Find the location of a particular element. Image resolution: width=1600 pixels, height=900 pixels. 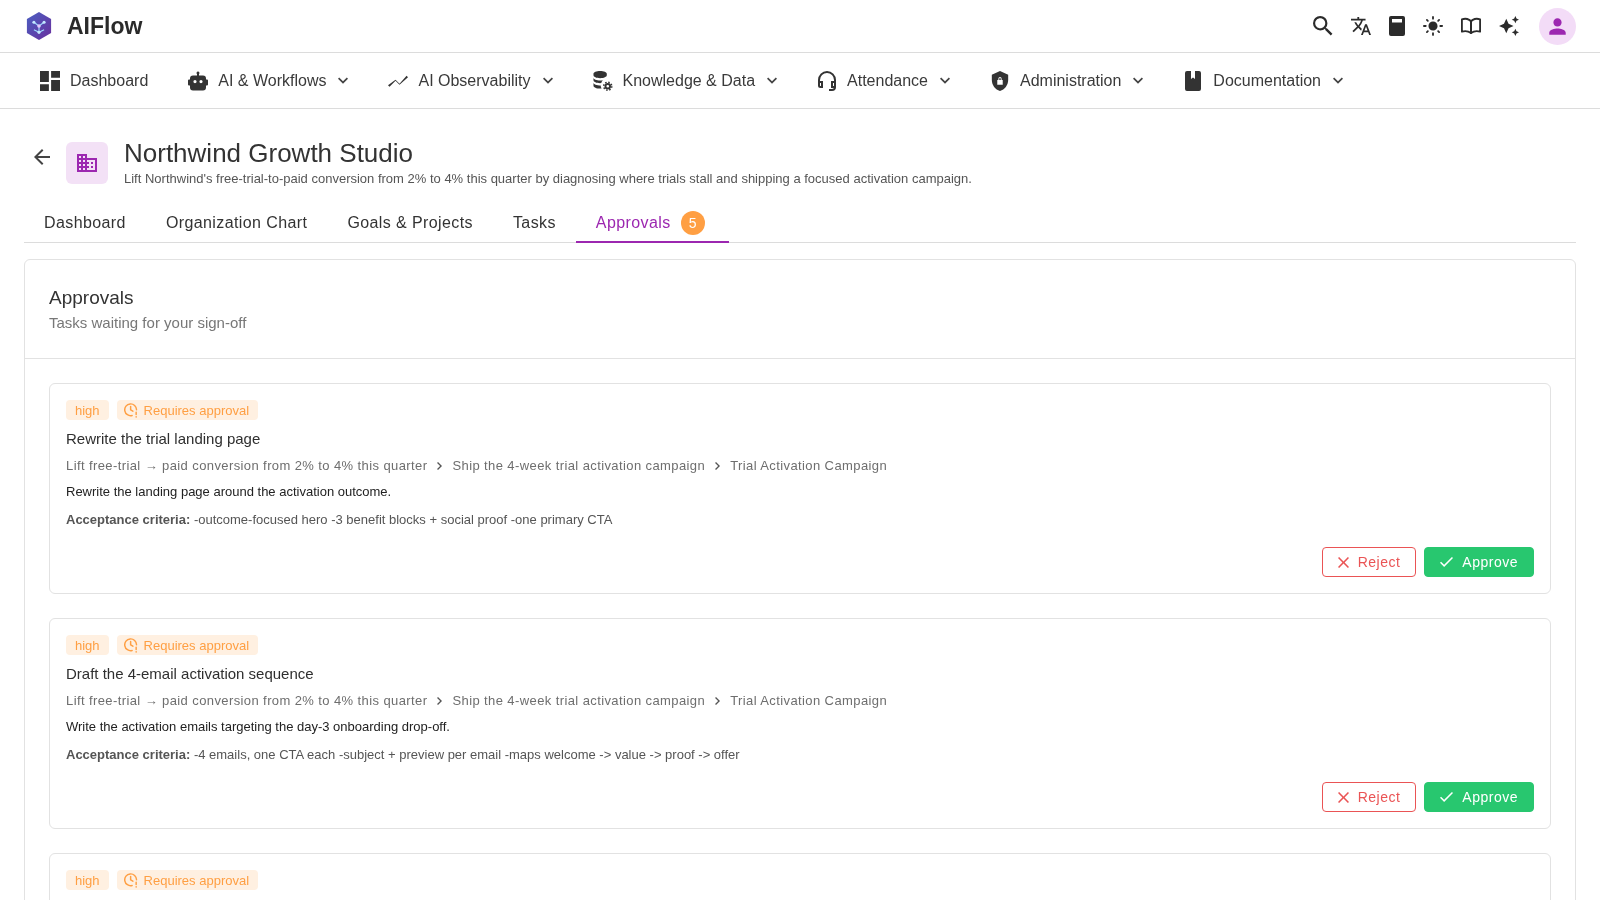

tab: Tasks is located at coordinates (534, 224).